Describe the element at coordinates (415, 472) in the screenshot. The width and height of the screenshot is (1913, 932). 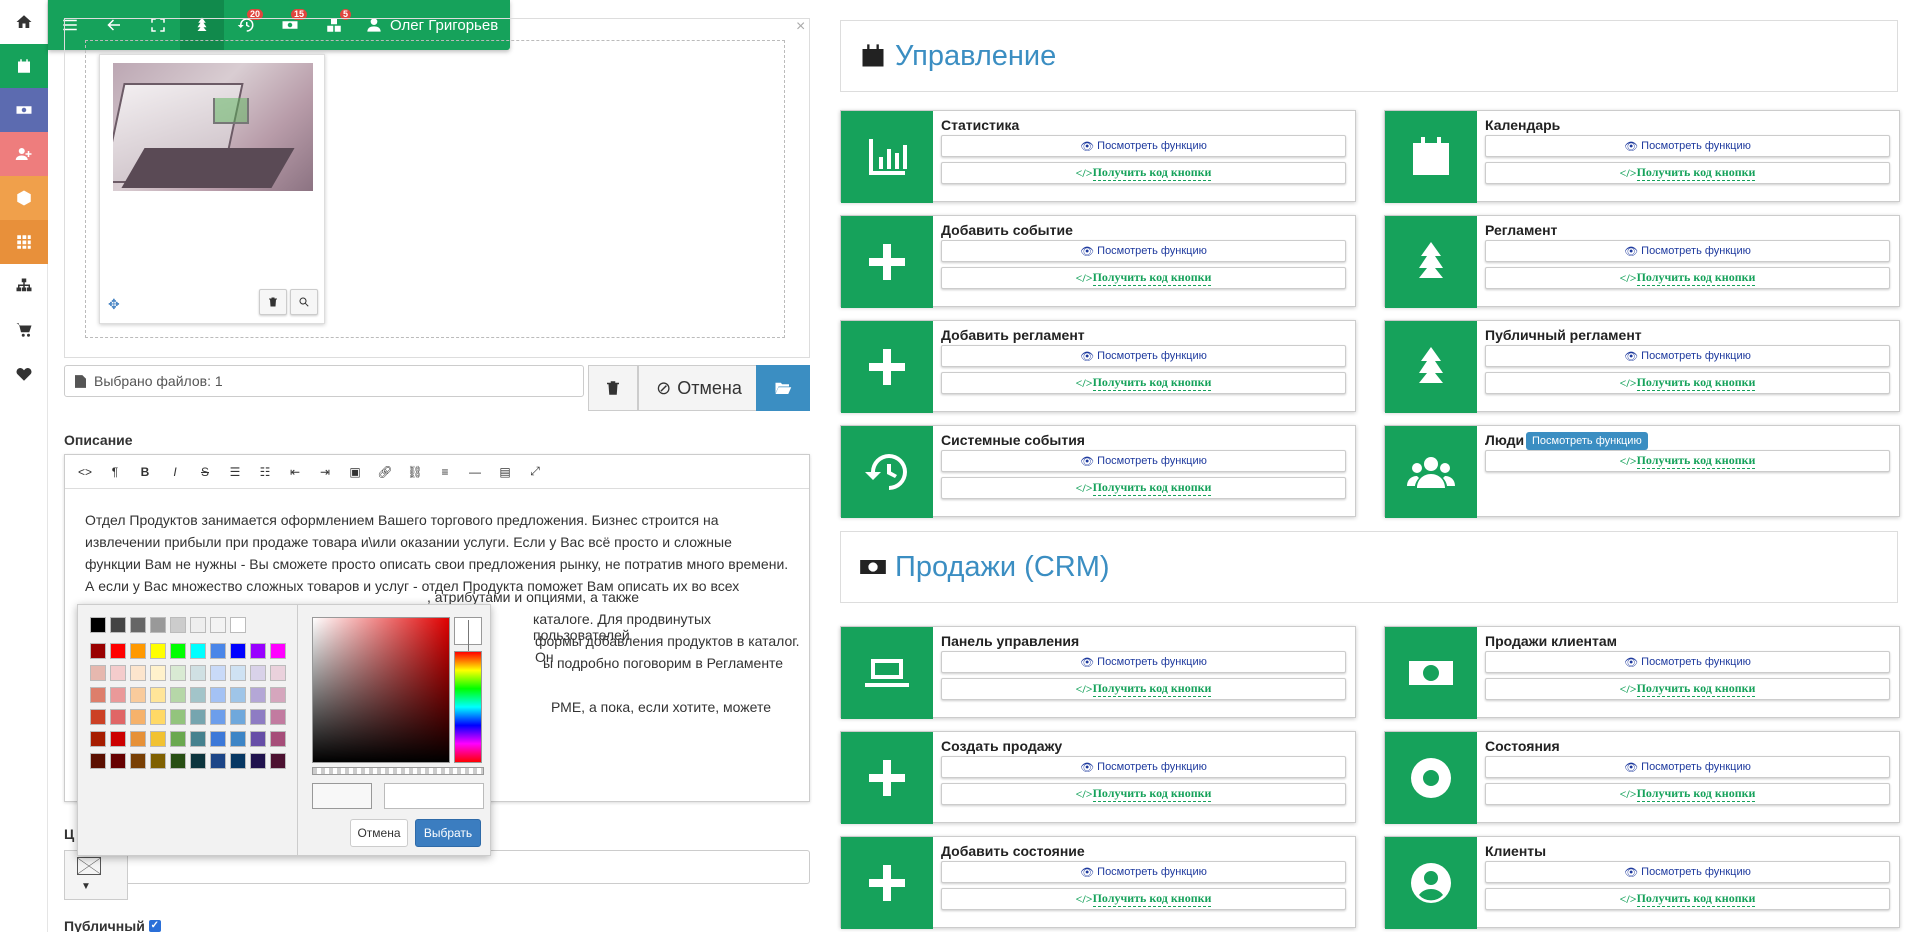
I see `unlink-icon: ⛓︎` at that location.